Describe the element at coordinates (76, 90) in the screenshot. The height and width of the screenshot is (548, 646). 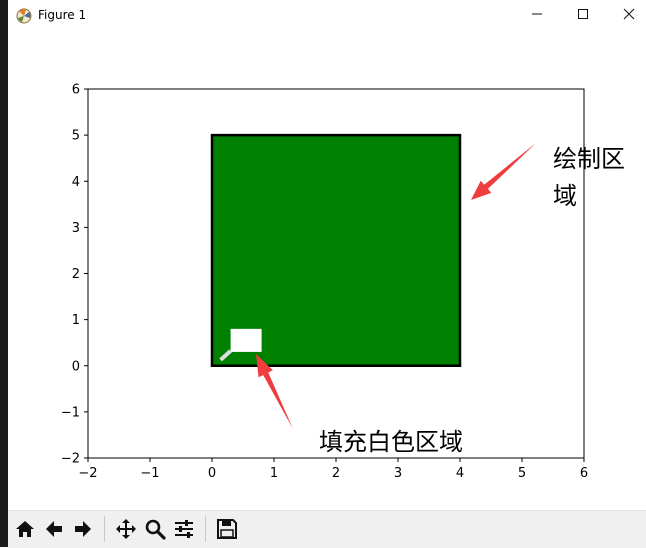
I see `y-tick-label: 6` at that location.